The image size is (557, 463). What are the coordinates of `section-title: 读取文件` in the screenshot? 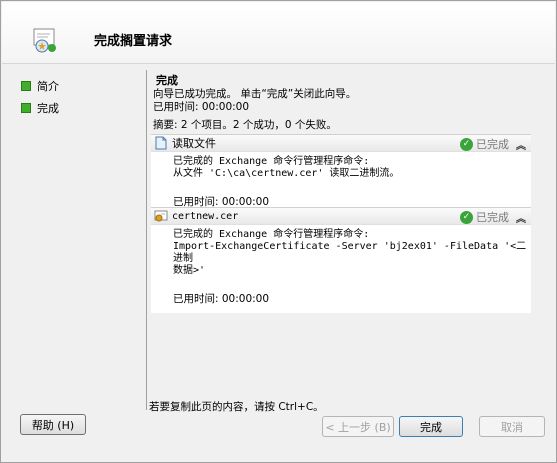 It's located at (194, 143).